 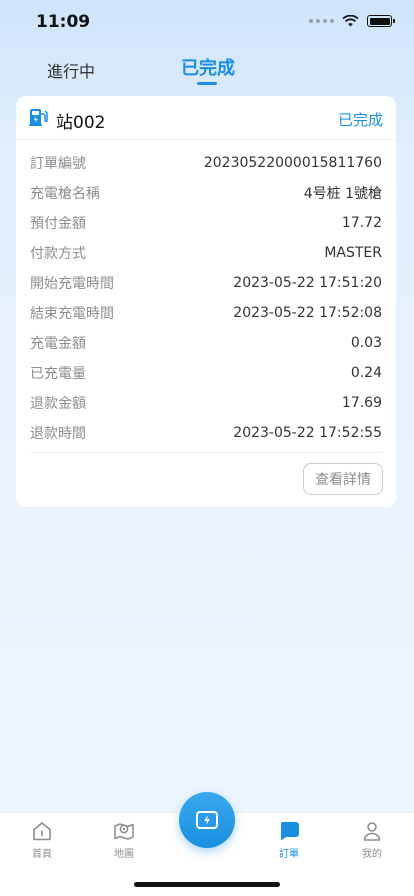 What do you see at coordinates (207, 884) in the screenshot?
I see `home-indicator` at bounding box center [207, 884].